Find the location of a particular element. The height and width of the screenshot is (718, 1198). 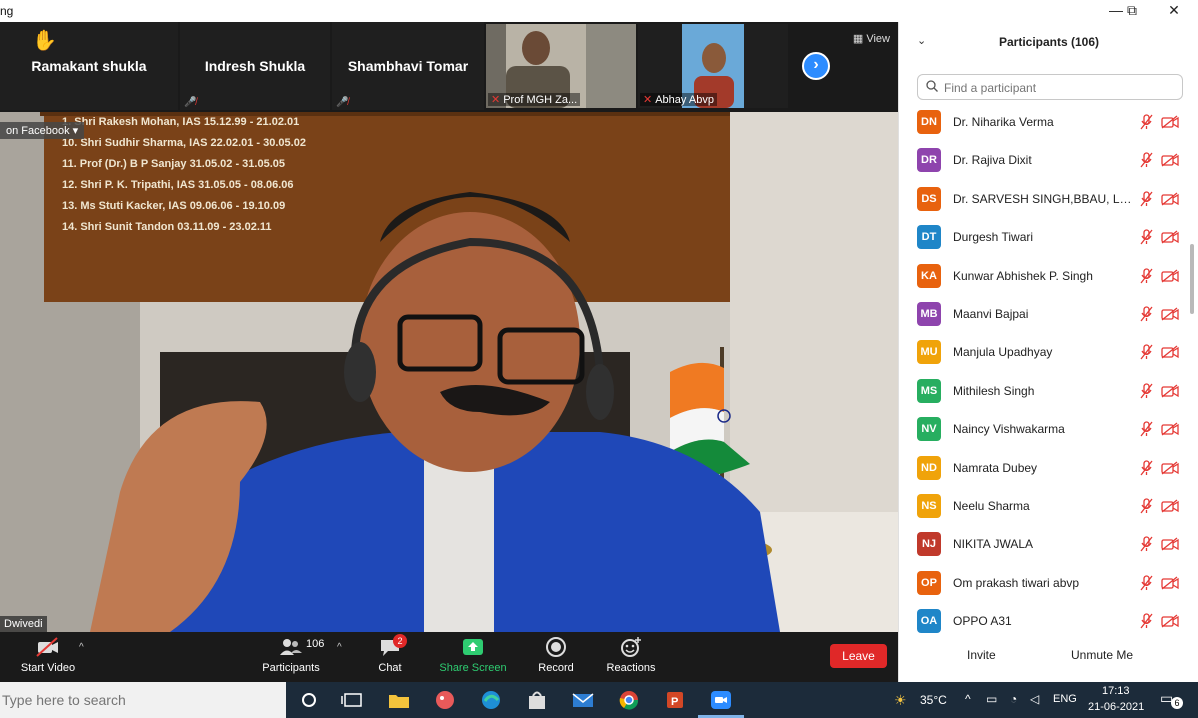

participant-name: Neelu Sharma is located at coordinates (991, 506).